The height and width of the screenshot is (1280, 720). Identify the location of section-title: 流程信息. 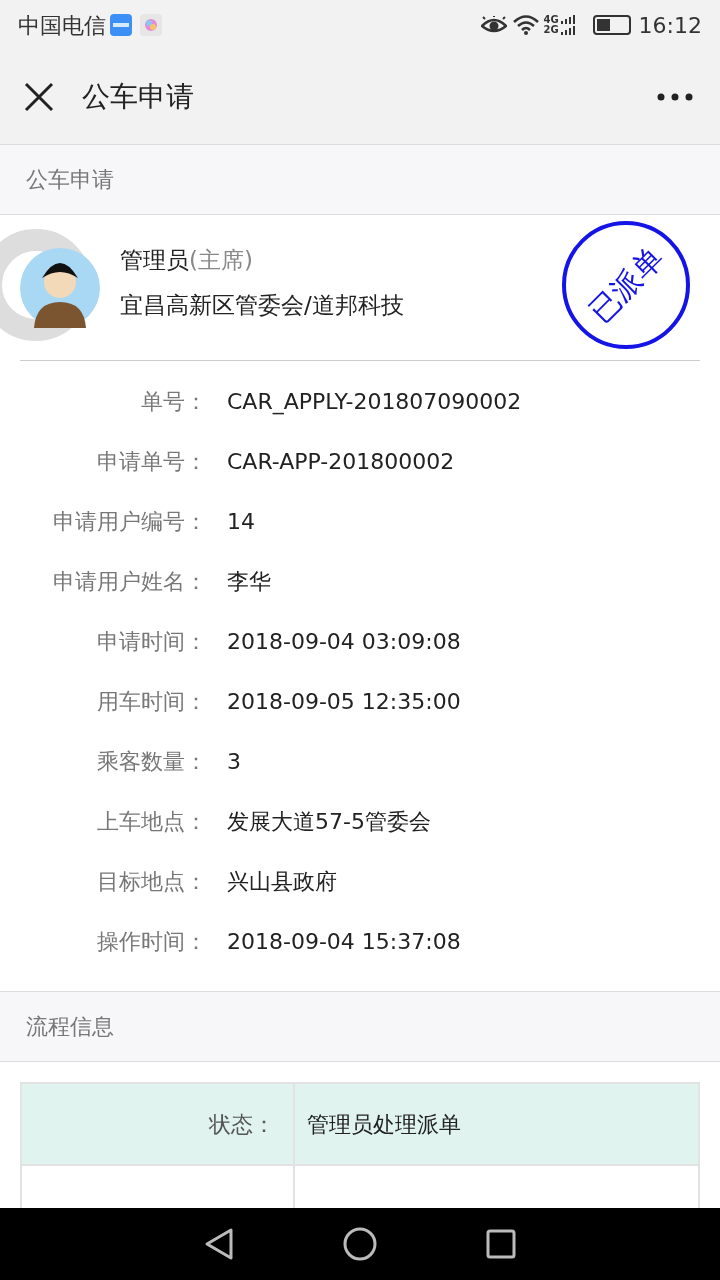
(70, 1027).